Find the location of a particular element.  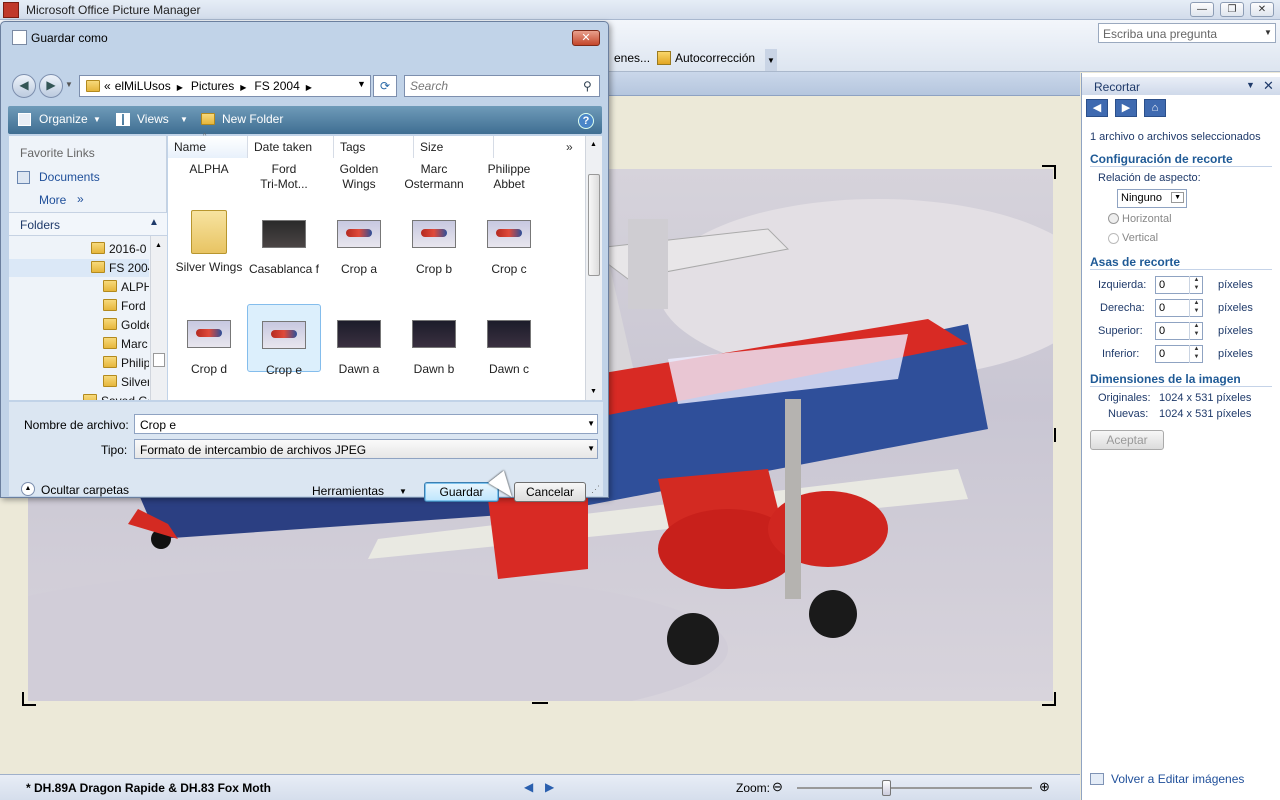

close-button: ✕ is located at coordinates (1262, 9).